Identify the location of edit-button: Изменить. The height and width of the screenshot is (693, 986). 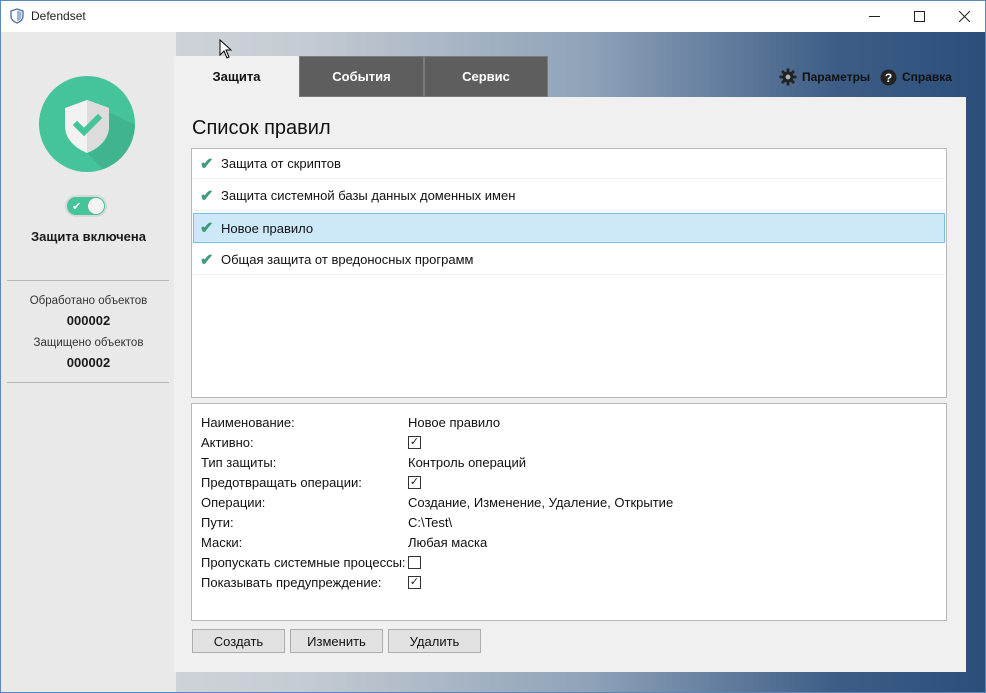
(336, 641).